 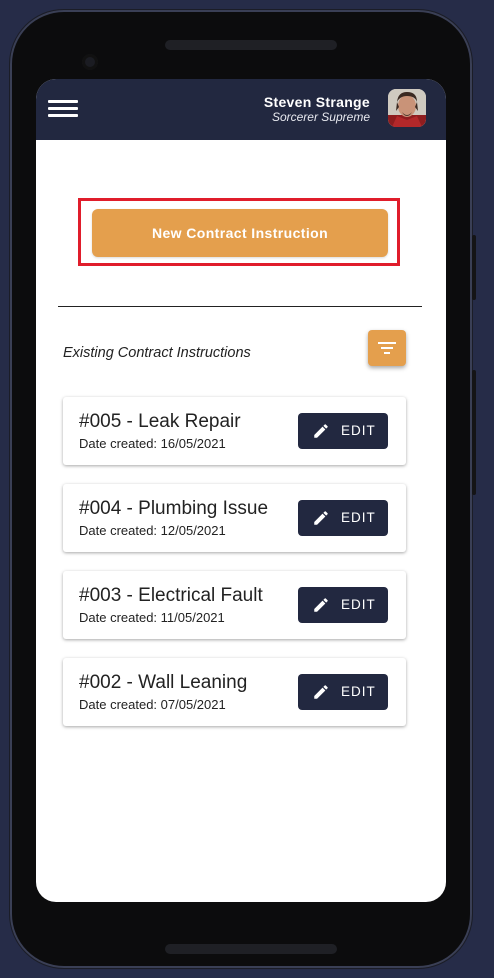 What do you see at coordinates (407, 108) in the screenshot?
I see `avatar` at bounding box center [407, 108].